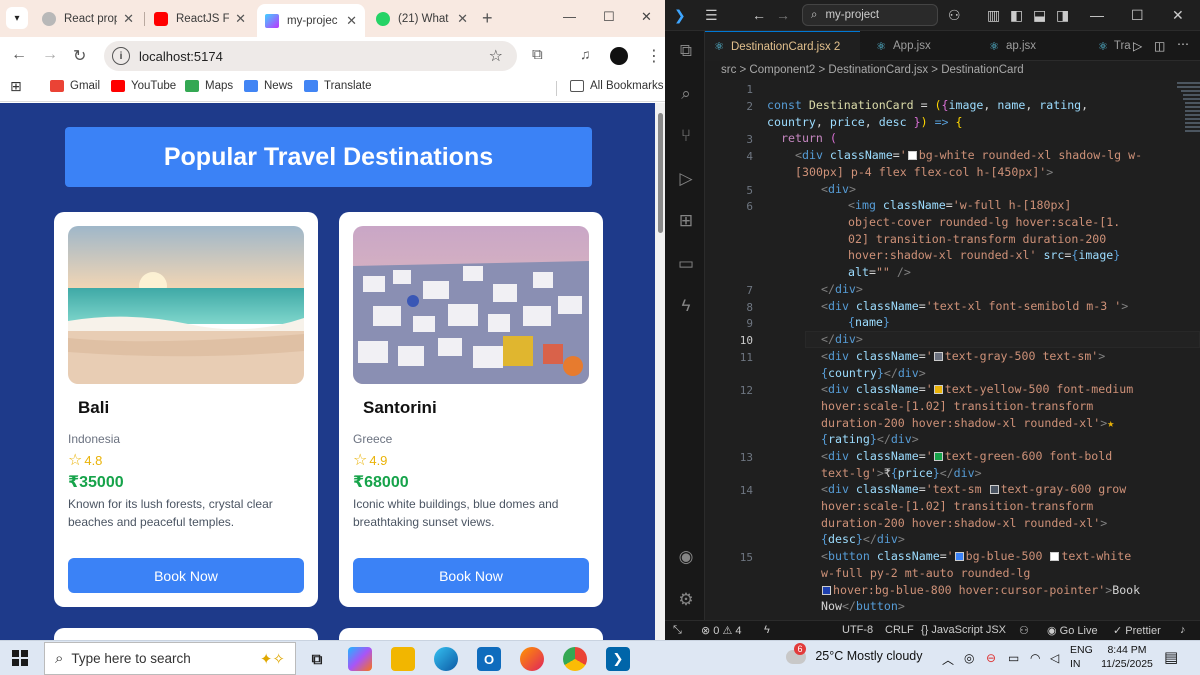  What do you see at coordinates (686, 221) in the screenshot?
I see `extensions-icon: ⊞` at bounding box center [686, 221].